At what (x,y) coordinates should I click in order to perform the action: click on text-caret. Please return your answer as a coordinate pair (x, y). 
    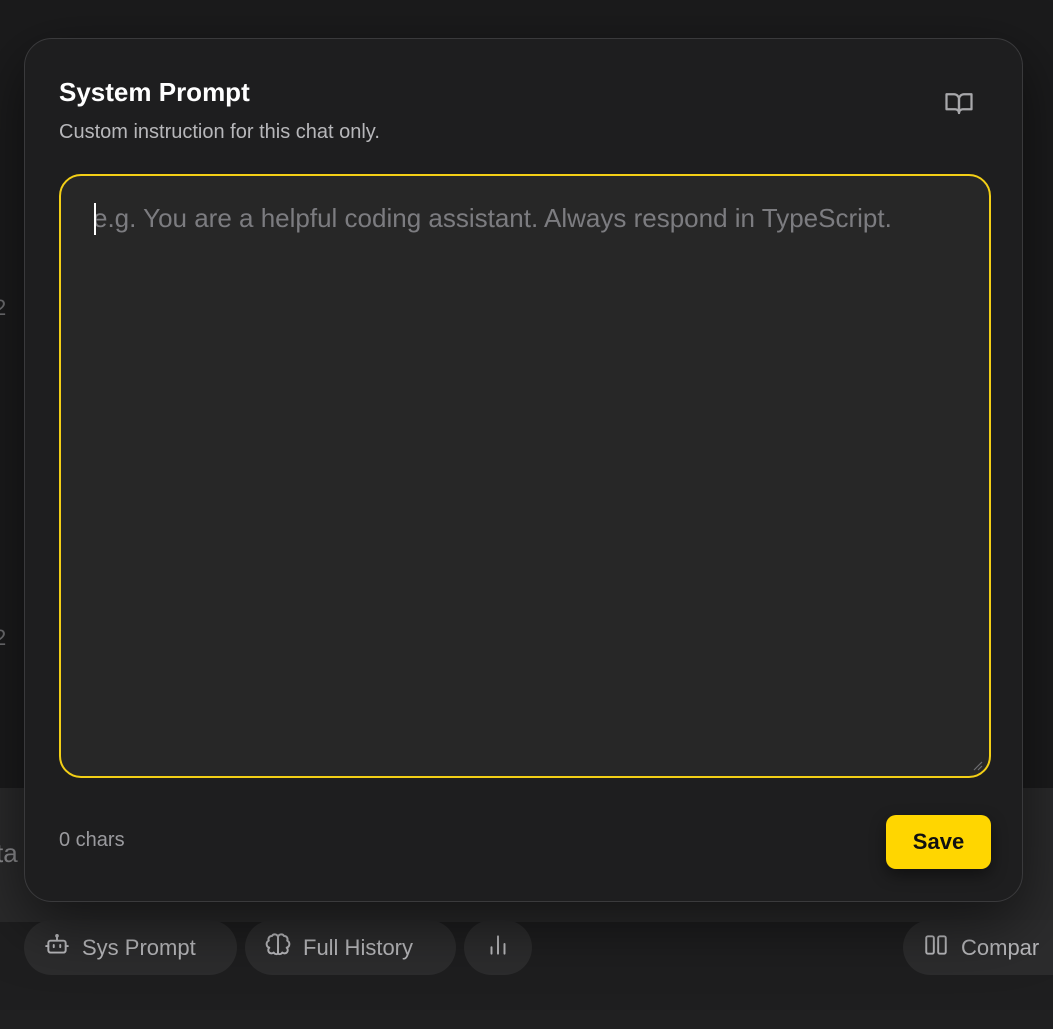
    Looking at the image, I should click on (95, 219).